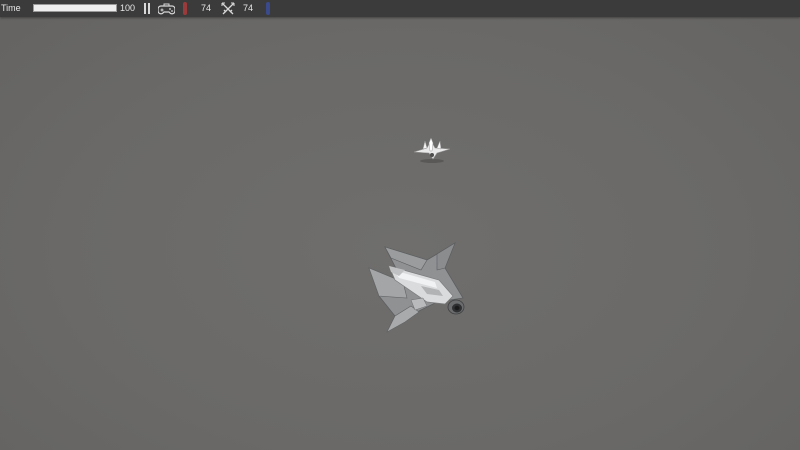 This screenshot has height=450, width=800. I want to click on time-value: 100, so click(128, 8).